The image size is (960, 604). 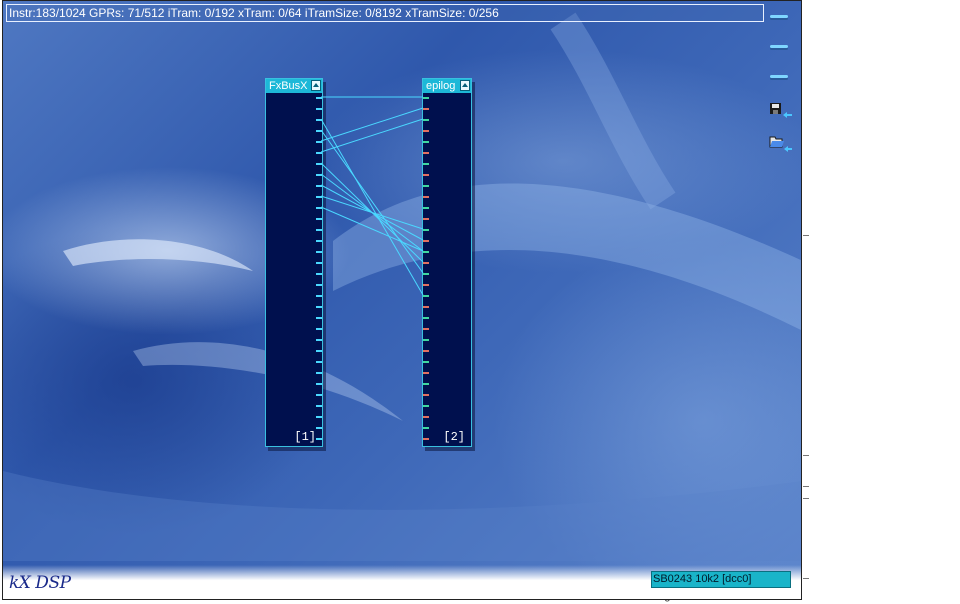 I want to click on save-button, so click(x=779, y=112).